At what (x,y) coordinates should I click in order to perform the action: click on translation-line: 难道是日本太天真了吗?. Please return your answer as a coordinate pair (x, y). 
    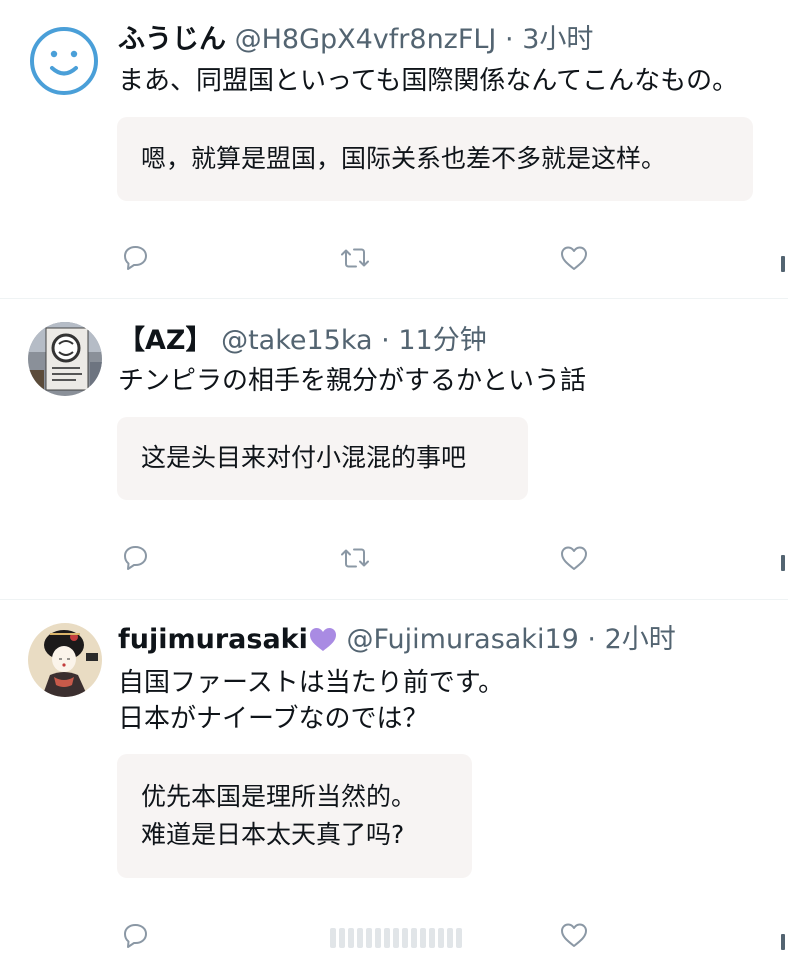
    Looking at the image, I should click on (273, 834).